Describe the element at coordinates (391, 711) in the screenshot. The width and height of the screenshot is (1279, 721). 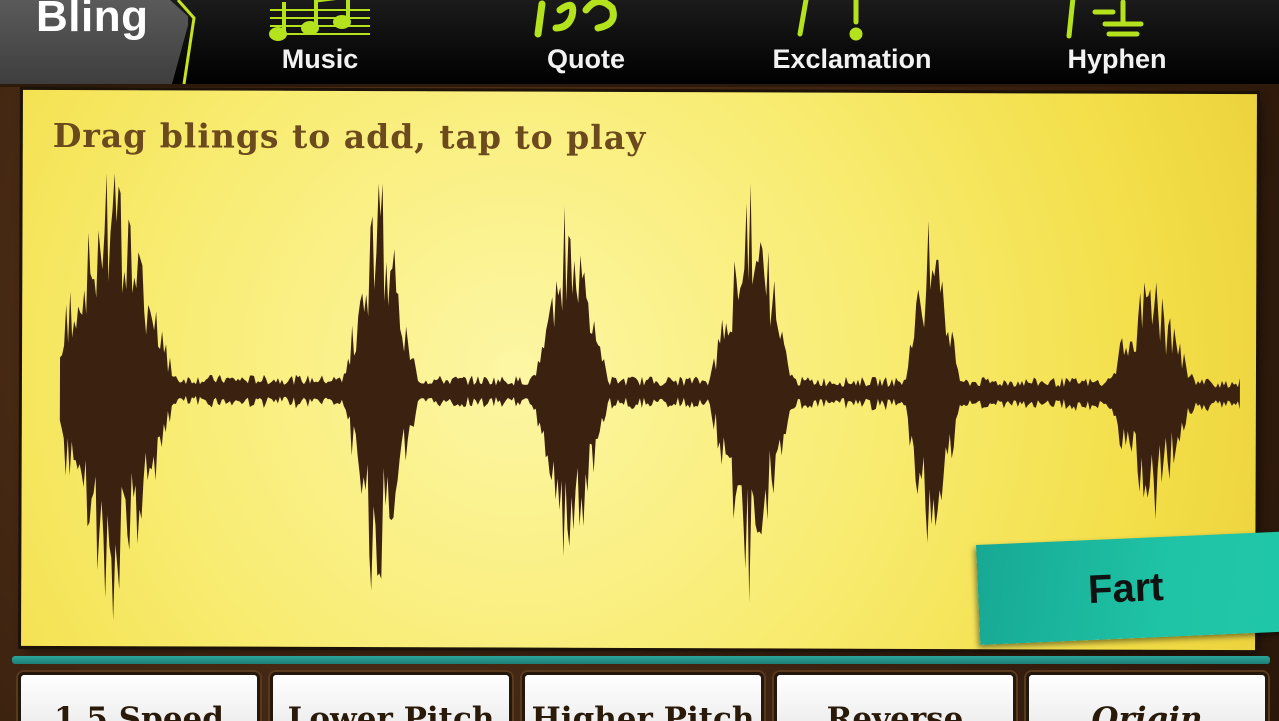
I see `effect-button-label: Lower Pitch` at that location.